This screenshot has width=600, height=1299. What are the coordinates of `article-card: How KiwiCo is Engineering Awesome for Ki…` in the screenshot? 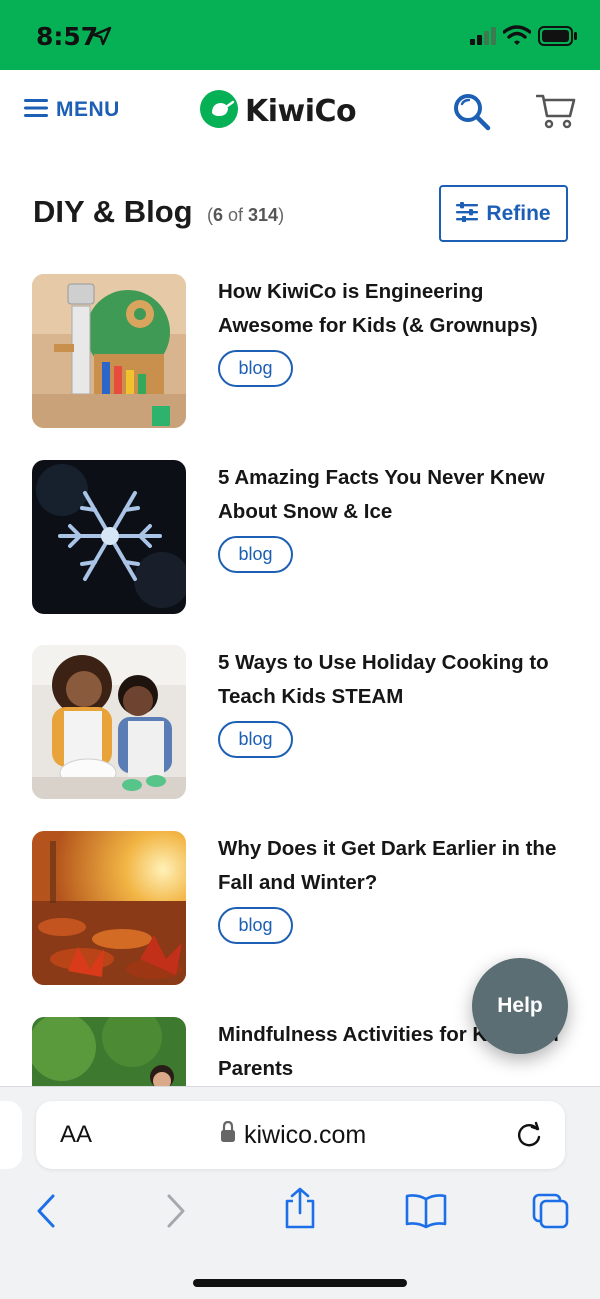 It's located at (302, 351).